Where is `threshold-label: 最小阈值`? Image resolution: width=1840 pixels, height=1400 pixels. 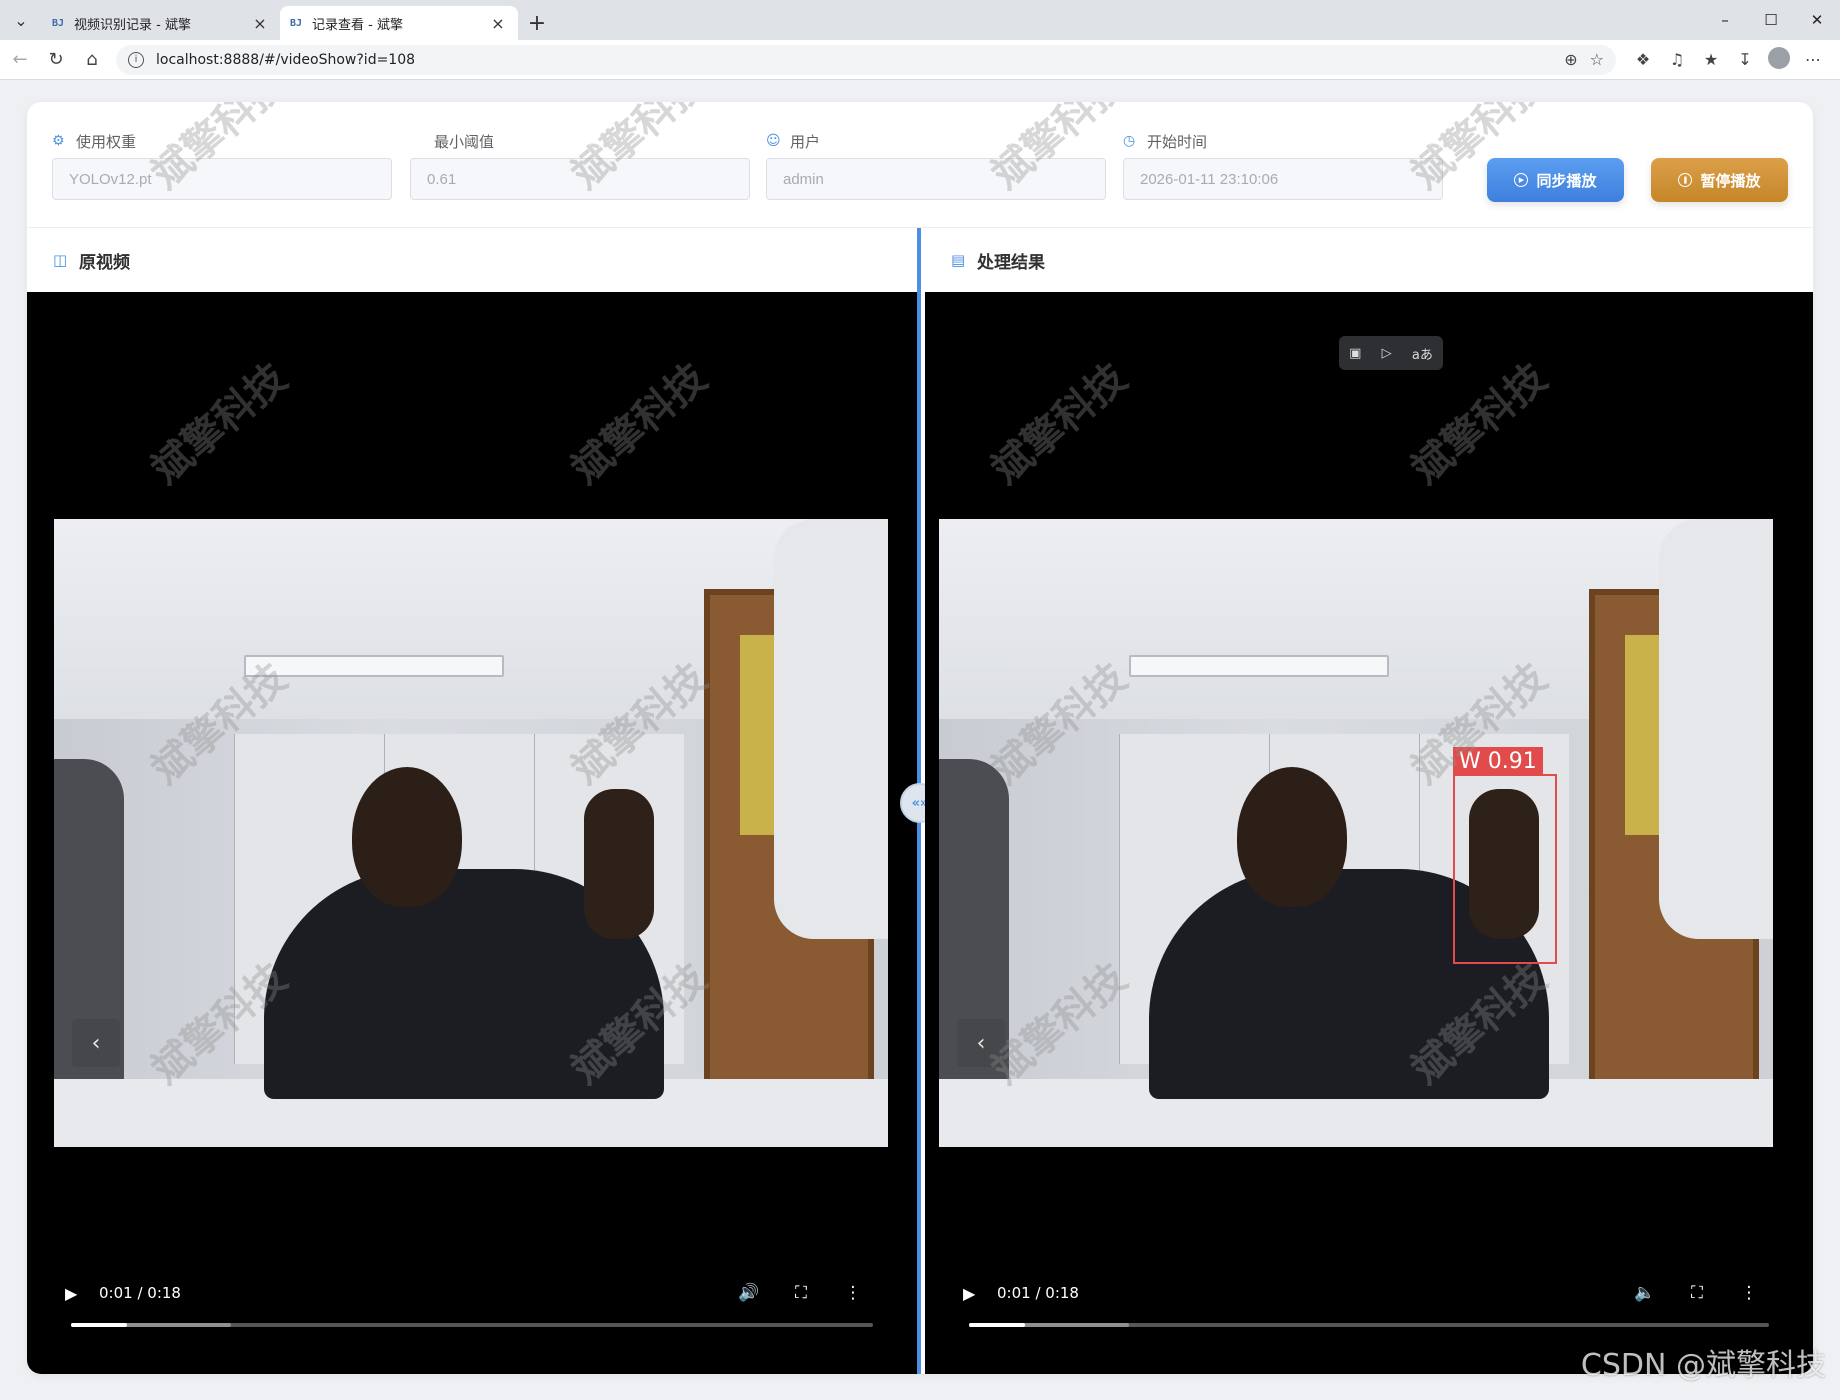
threshold-label: 最小阈值 is located at coordinates (464, 141).